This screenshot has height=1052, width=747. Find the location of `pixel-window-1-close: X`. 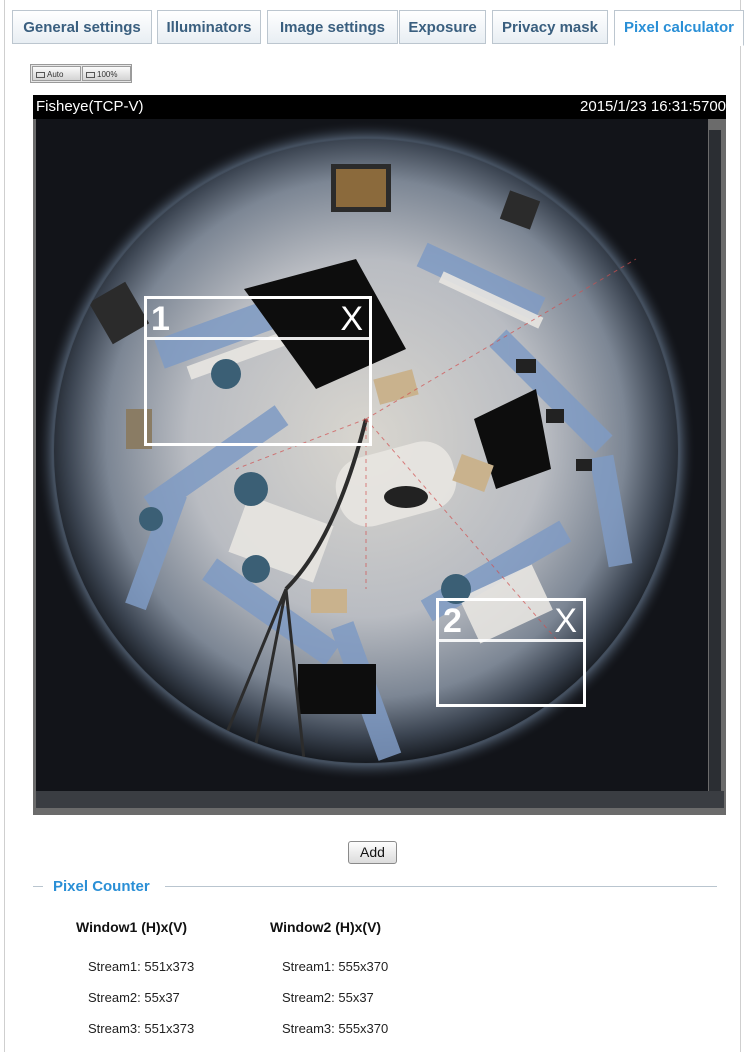

pixel-window-1-close: X is located at coordinates (351, 319).